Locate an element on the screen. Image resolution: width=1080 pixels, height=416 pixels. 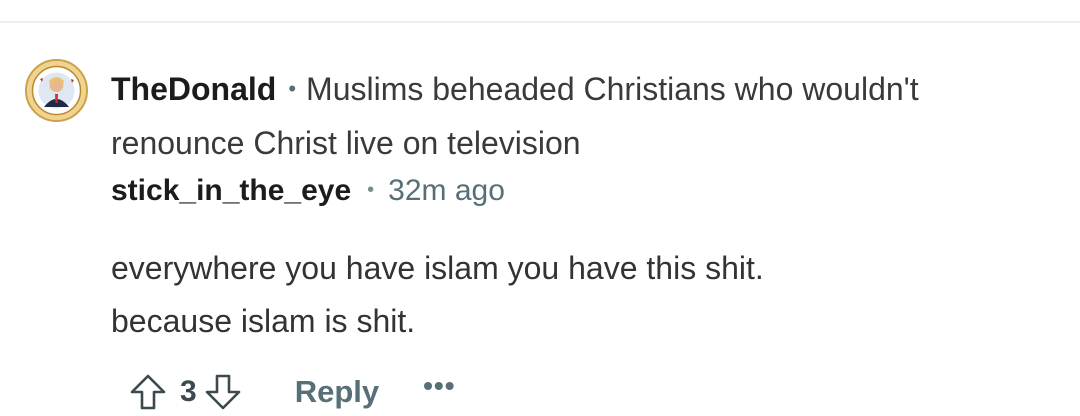
downvote-button is located at coordinates (223, 392).